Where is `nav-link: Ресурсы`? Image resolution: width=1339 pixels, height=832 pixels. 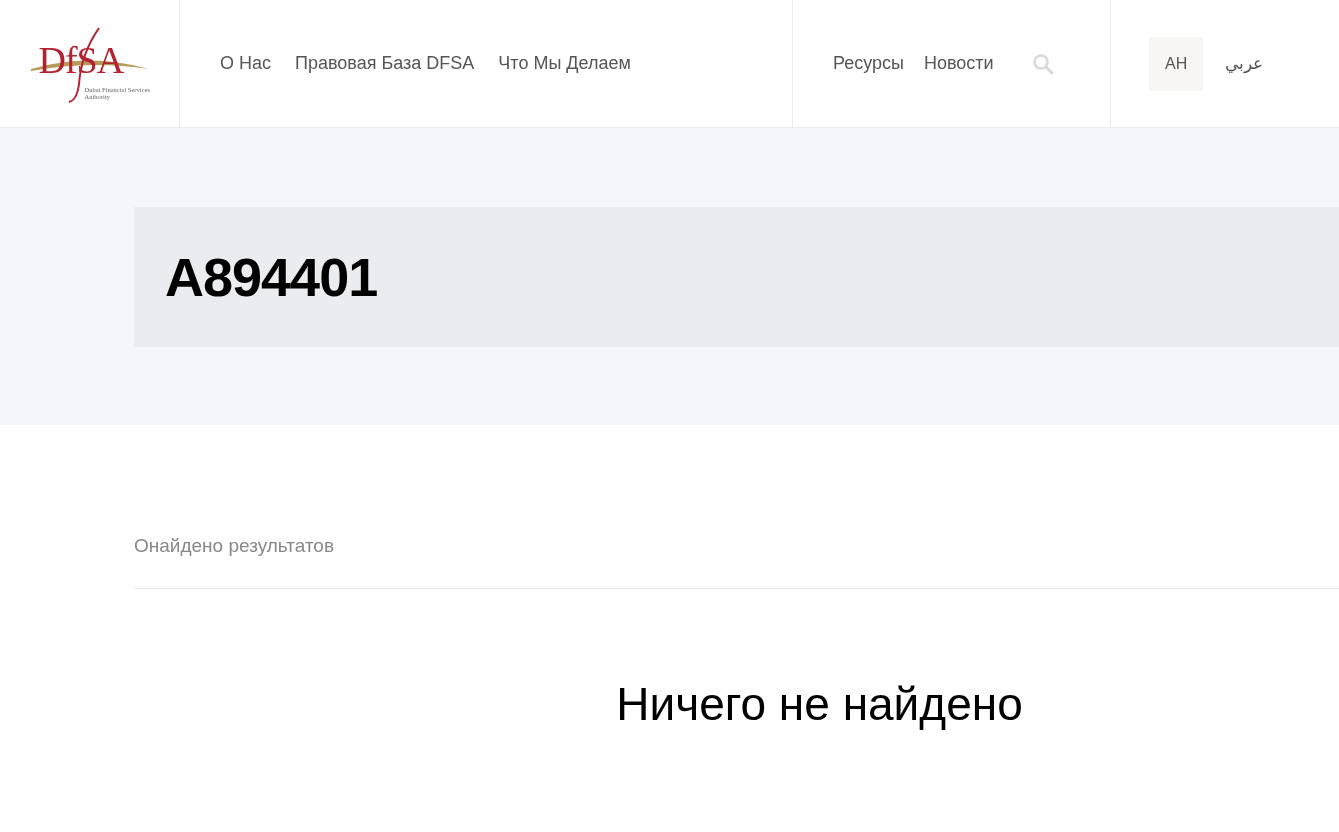
nav-link: Ресурсы is located at coordinates (868, 63).